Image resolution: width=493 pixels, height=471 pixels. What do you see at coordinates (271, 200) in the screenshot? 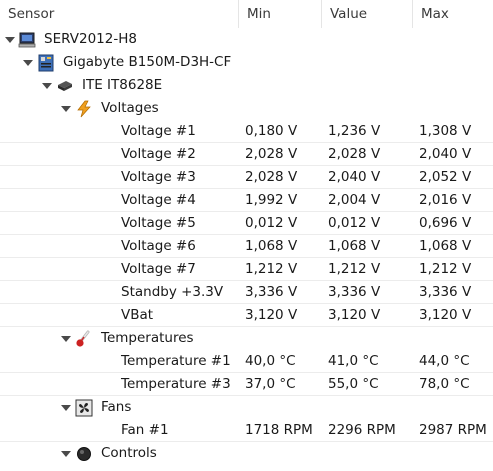
I see `sensor-min: 1,992 V` at bounding box center [271, 200].